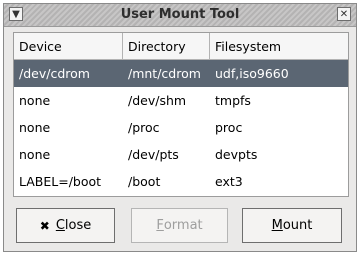 This screenshot has height=254, width=359. I want to click on device-cell: /dev/cdrom, so click(54, 73).